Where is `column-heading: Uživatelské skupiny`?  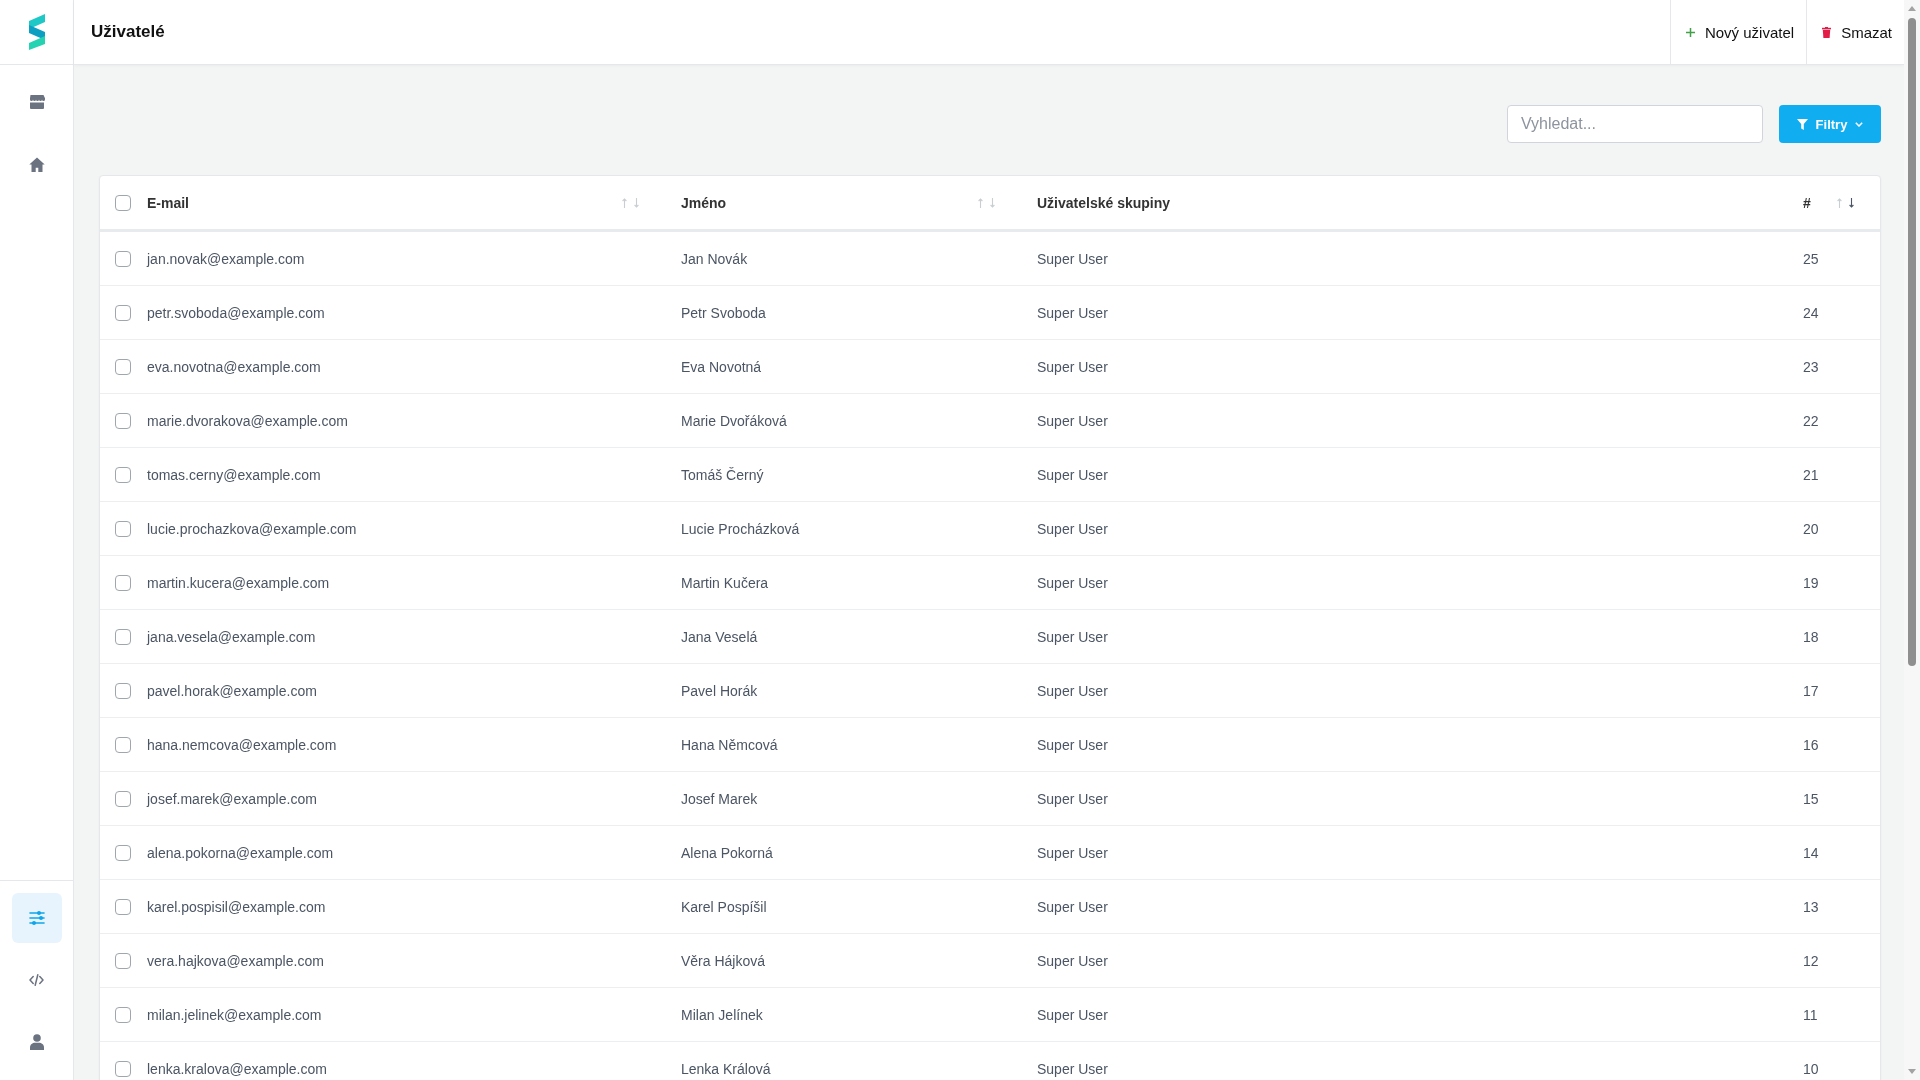
column-heading: Uživatelské skupiny is located at coordinates (1104, 202).